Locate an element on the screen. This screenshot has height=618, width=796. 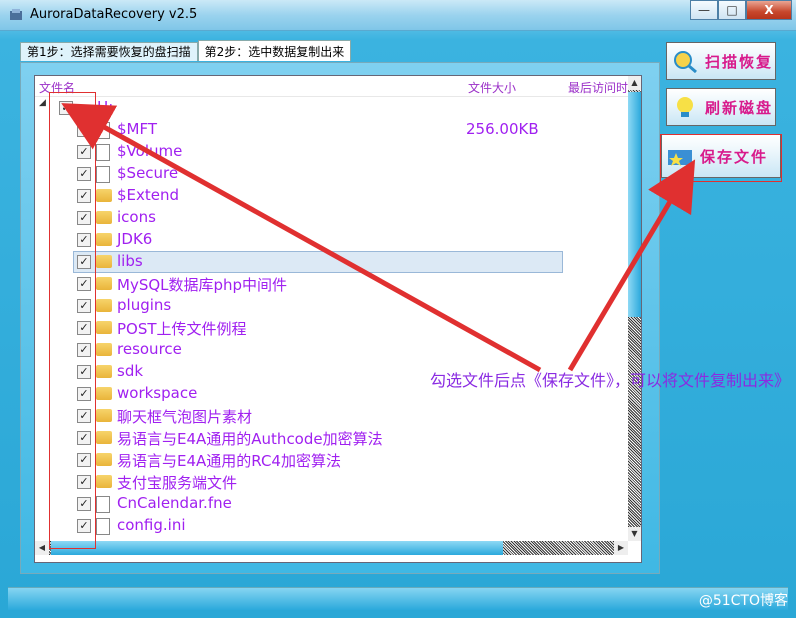
refresh-disk-label: 刷新磁盘 is located at coordinates (739, 107).